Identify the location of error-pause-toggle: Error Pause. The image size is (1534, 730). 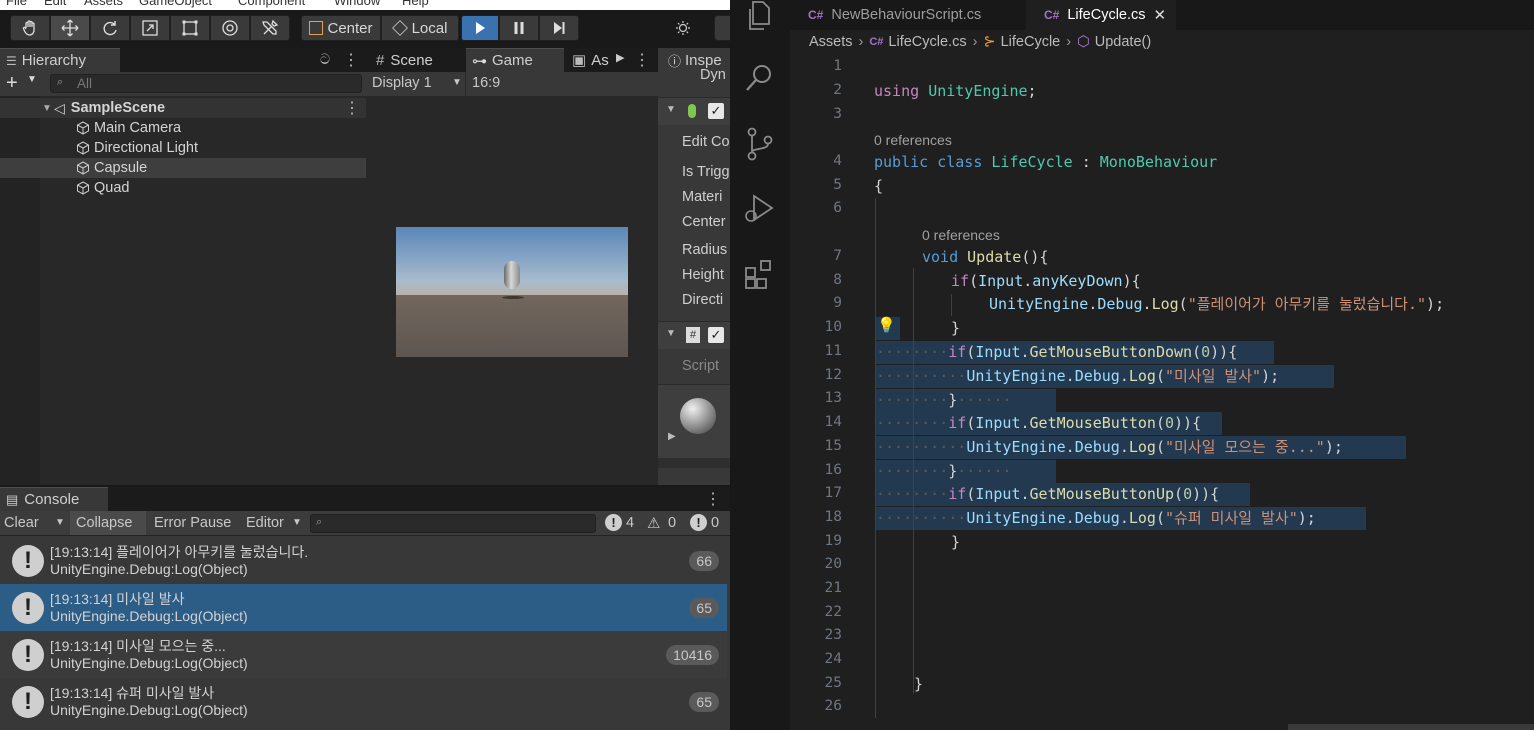
(192, 523).